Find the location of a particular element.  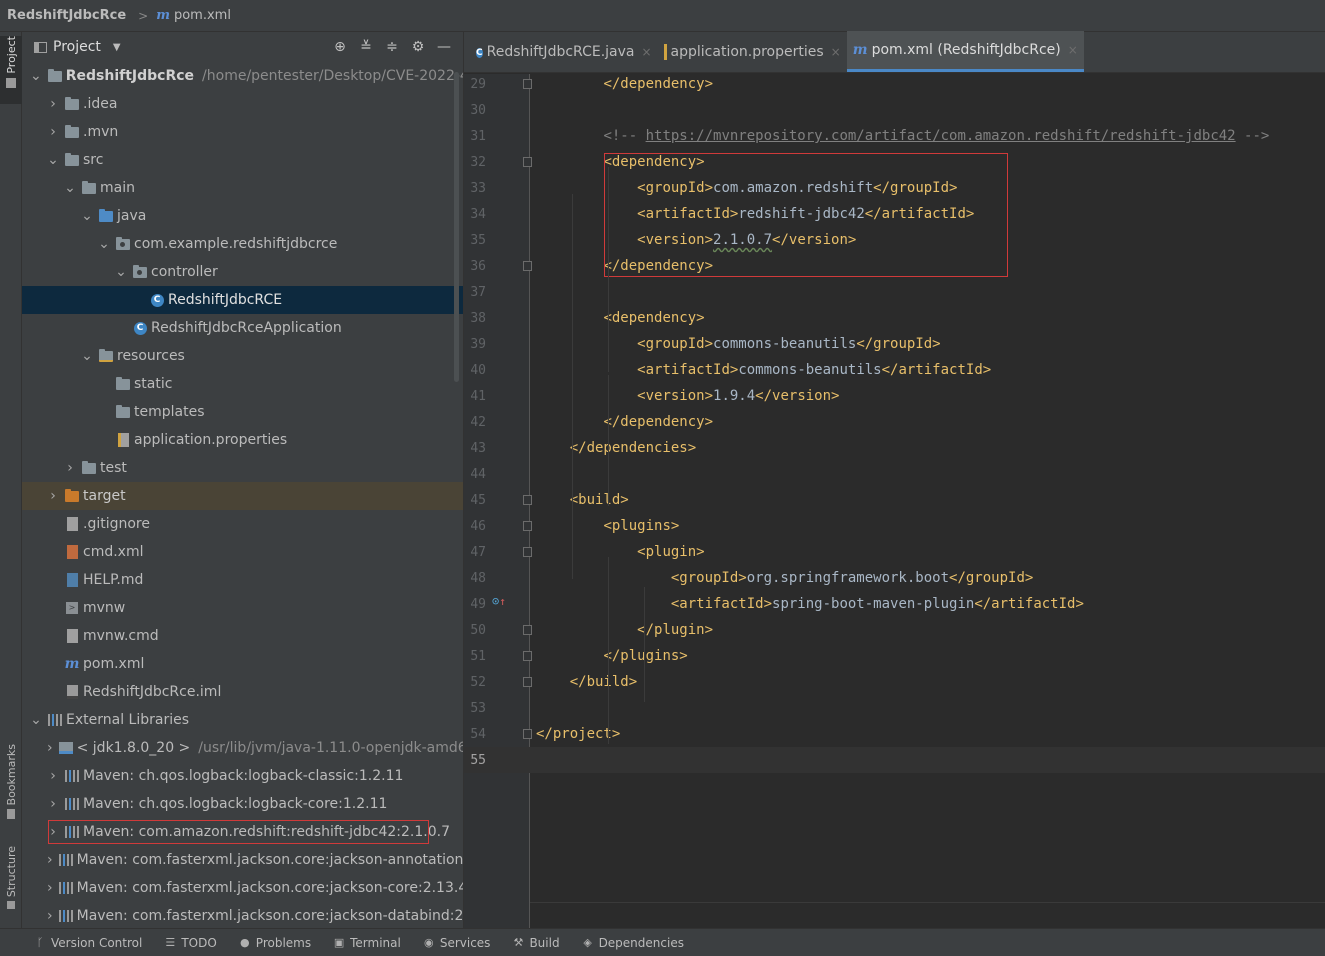

editor-tab: m pom.xml (RedshiftJdbcRce) × is located at coordinates (965, 51).